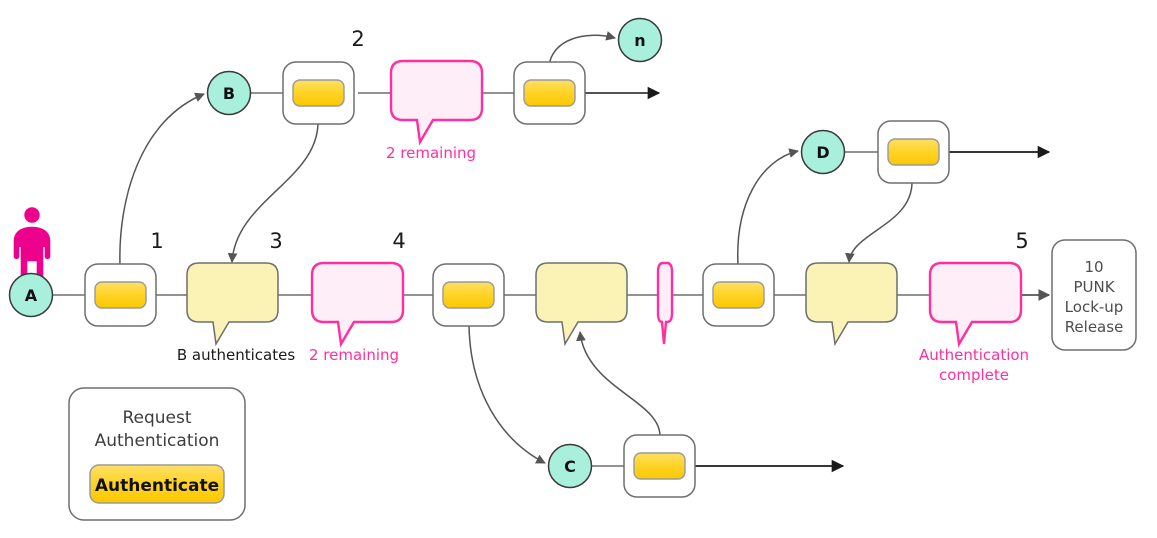 The height and width of the screenshot is (538, 1157). I want to click on node-n-label: n, so click(639, 40).